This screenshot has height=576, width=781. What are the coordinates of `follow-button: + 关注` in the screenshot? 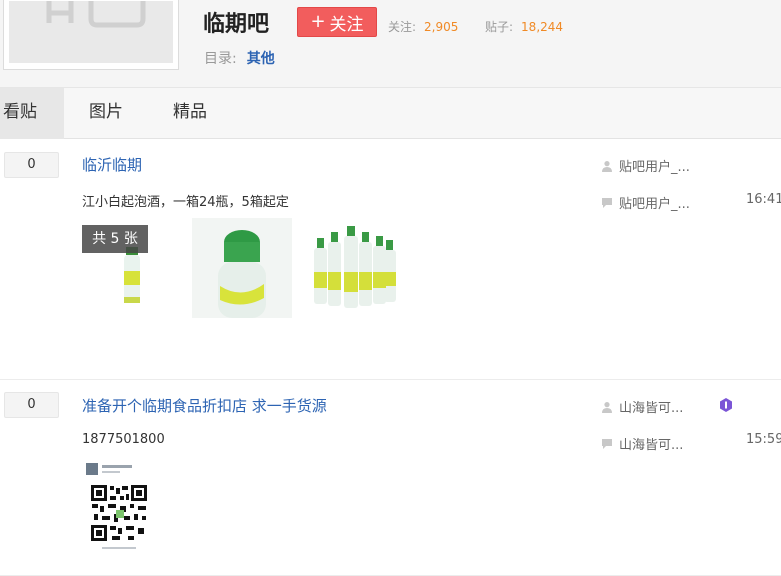 It's located at (337, 22).